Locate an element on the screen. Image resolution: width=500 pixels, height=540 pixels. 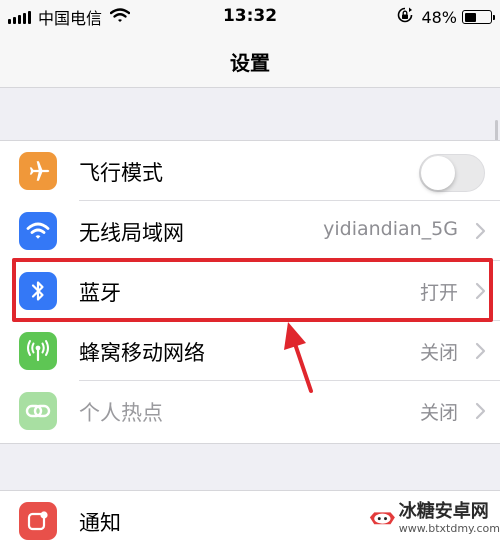
settings-row-bluetooth: 蓝牙 打开 is located at coordinates (250, 291).